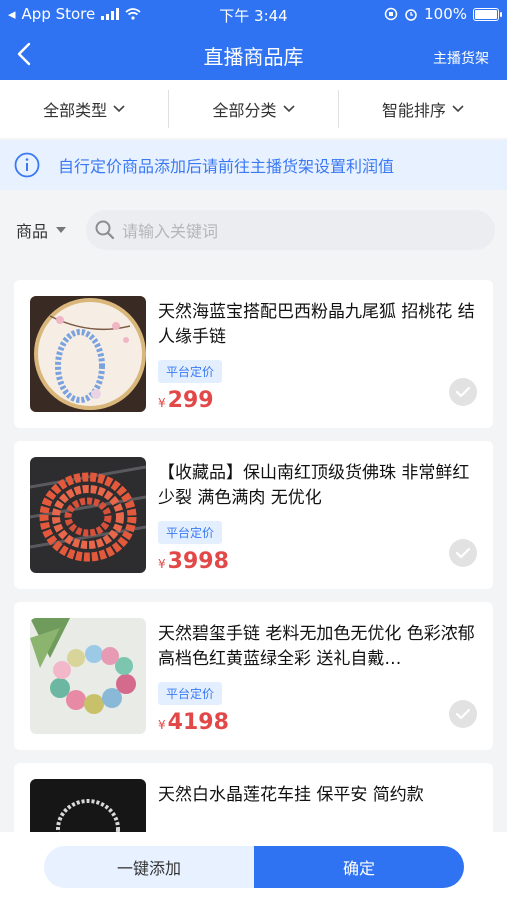 The height and width of the screenshot is (900, 507). Describe the element at coordinates (487, 14) in the screenshot. I see `battery-icon` at that location.